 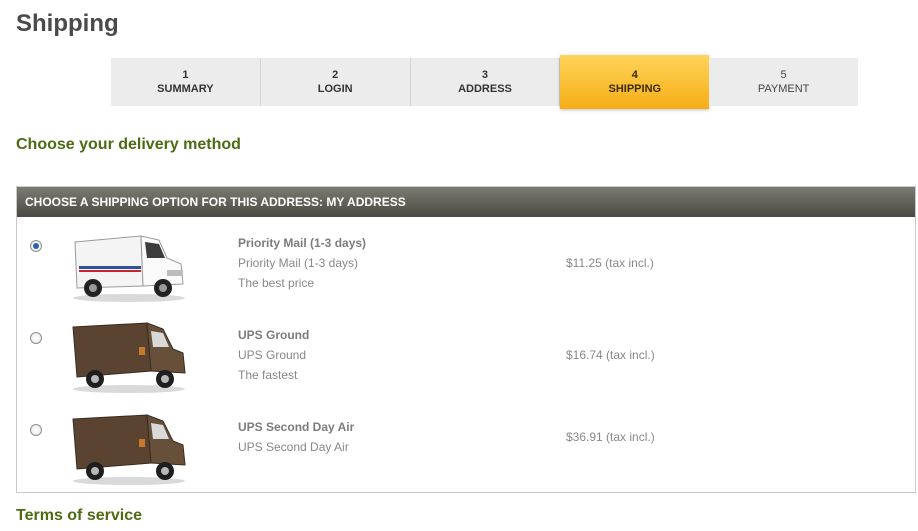 I want to click on step-payment: 5 PAYMENT, so click(x=783, y=82).